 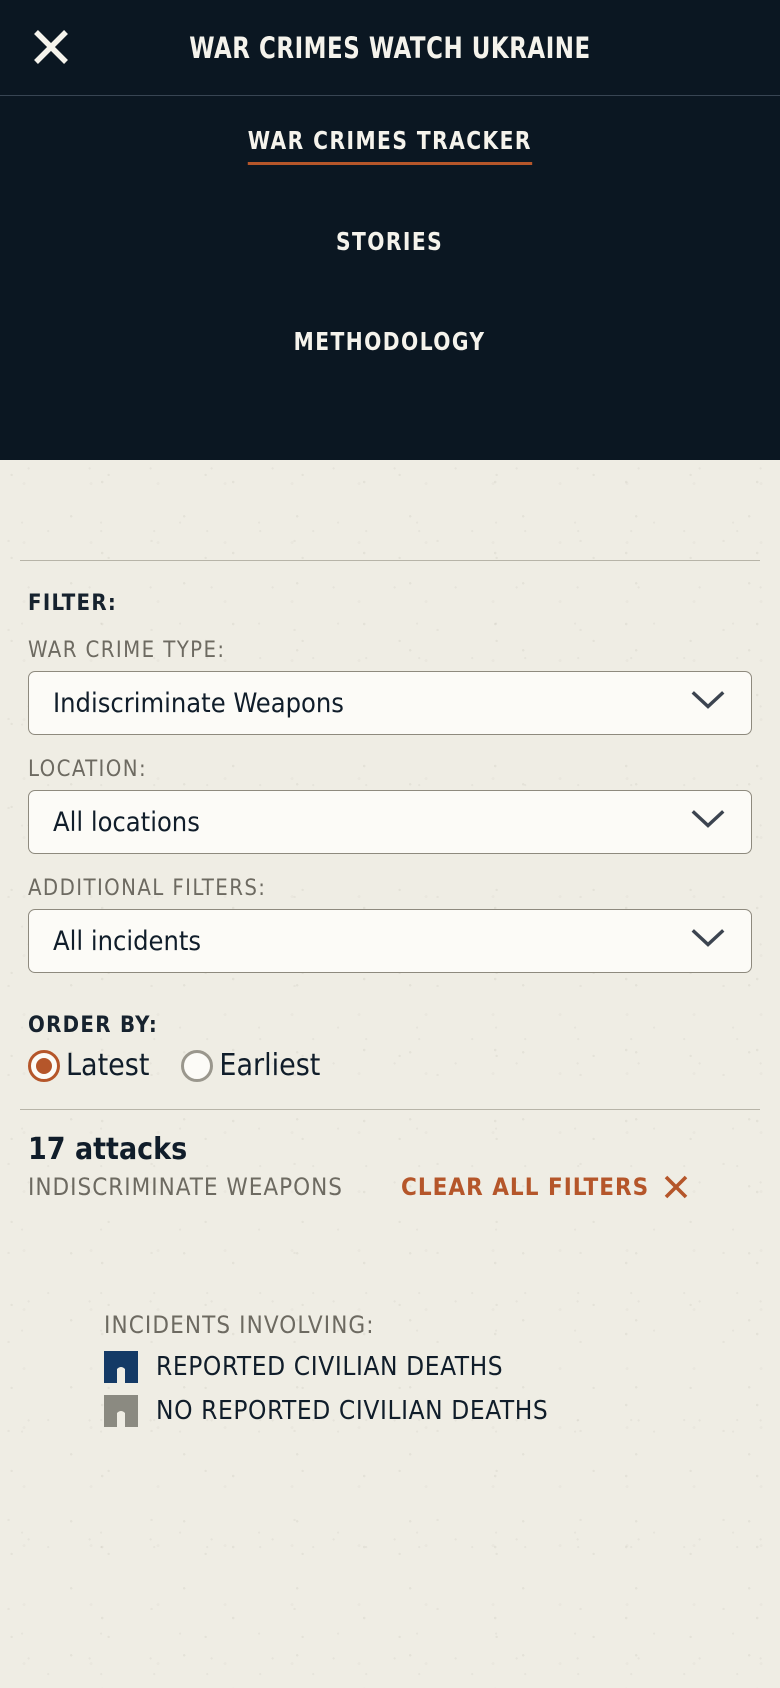 I want to click on additional-filters-value: All incidents, so click(x=127, y=941).